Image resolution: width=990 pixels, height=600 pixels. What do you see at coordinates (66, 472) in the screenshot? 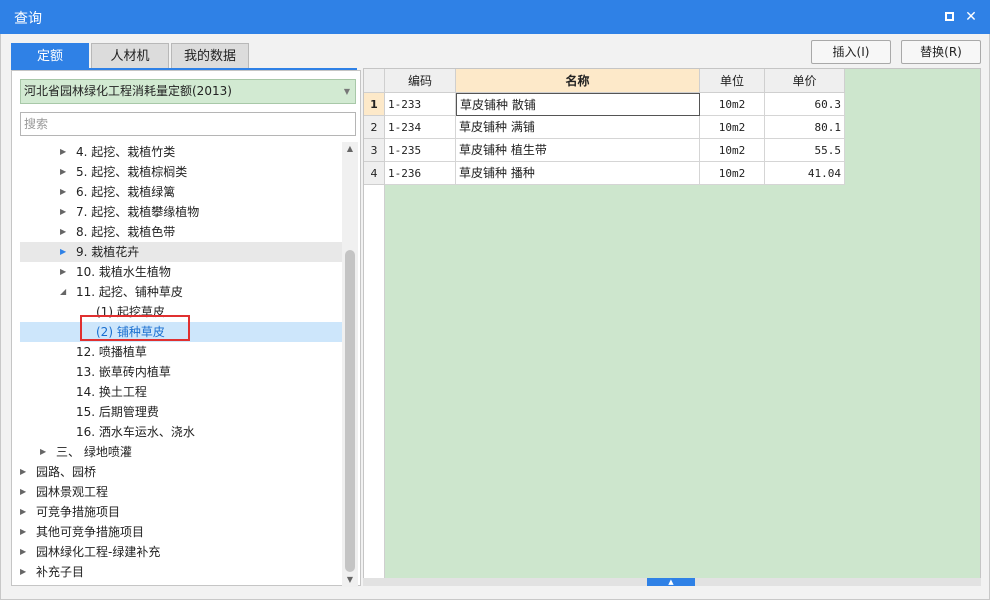
I see `tree-item-label: 园路、园桥` at bounding box center [66, 472].